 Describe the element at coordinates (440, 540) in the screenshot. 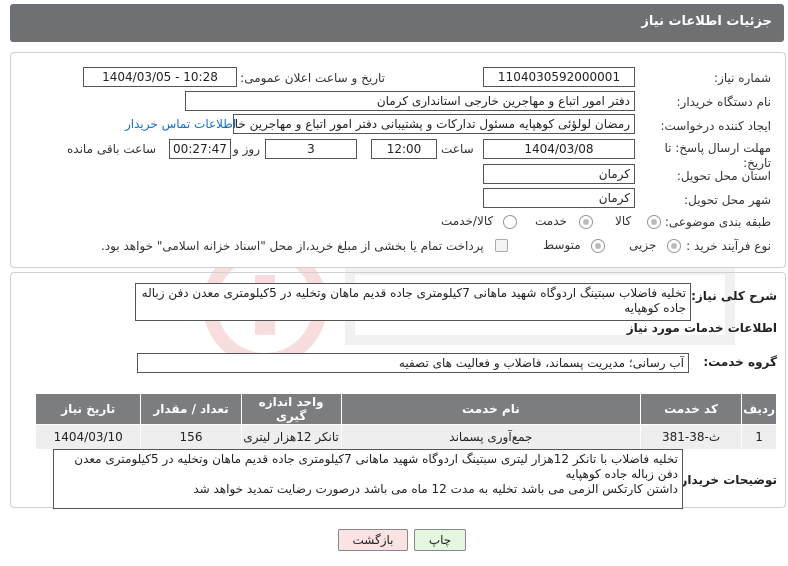

I see `print-button: چاپ` at that location.